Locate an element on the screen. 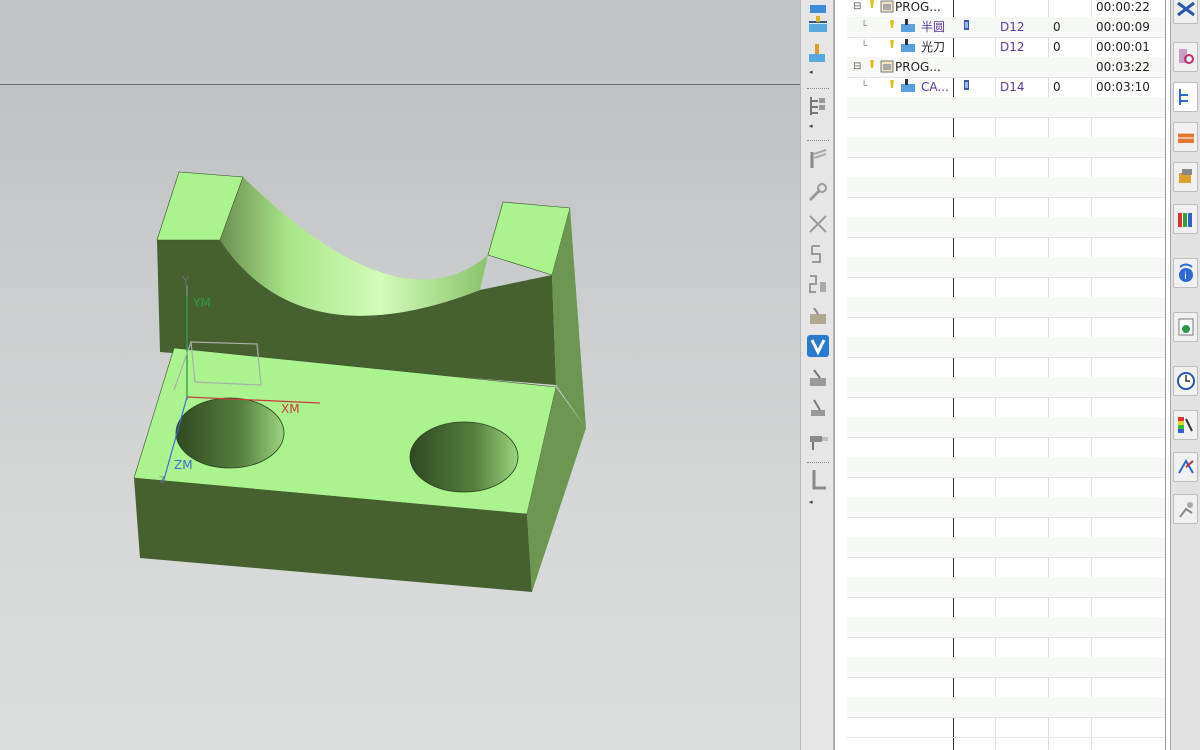 Image resolution: width=1200 pixels, height=750 pixels. time-value: 00:00:01 is located at coordinates (1123, 47).